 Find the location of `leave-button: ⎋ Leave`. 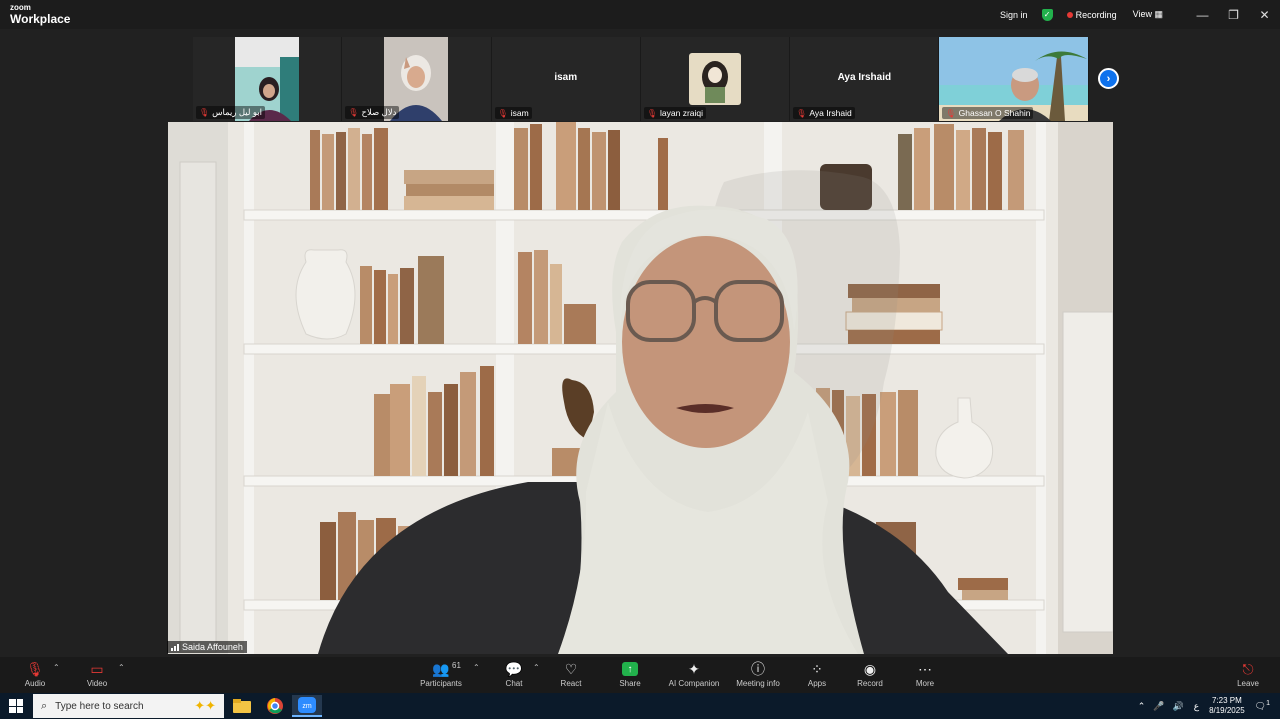

leave-button: ⎋ Leave is located at coordinates (1248, 674).